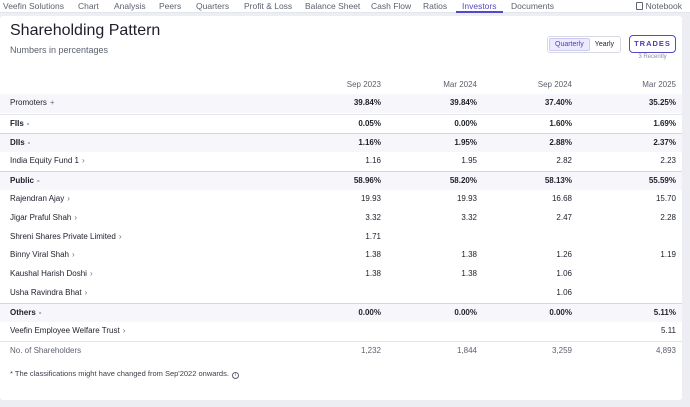 Image resolution: width=690 pixels, height=407 pixels. I want to click on row-label: Jigar Praful Shah ›, so click(43, 218).